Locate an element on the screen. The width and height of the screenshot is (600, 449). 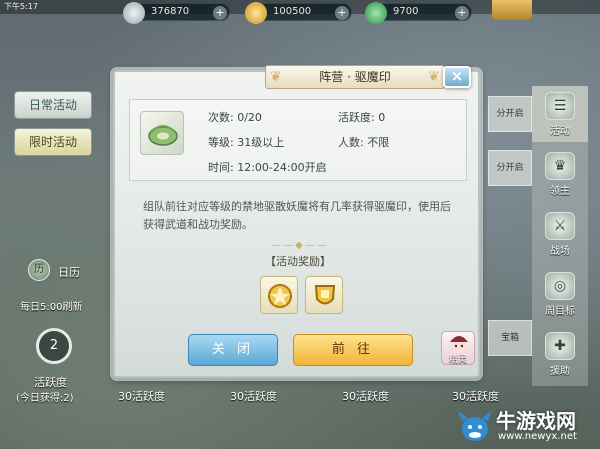
go-button: 前 往 is located at coordinates (353, 350).